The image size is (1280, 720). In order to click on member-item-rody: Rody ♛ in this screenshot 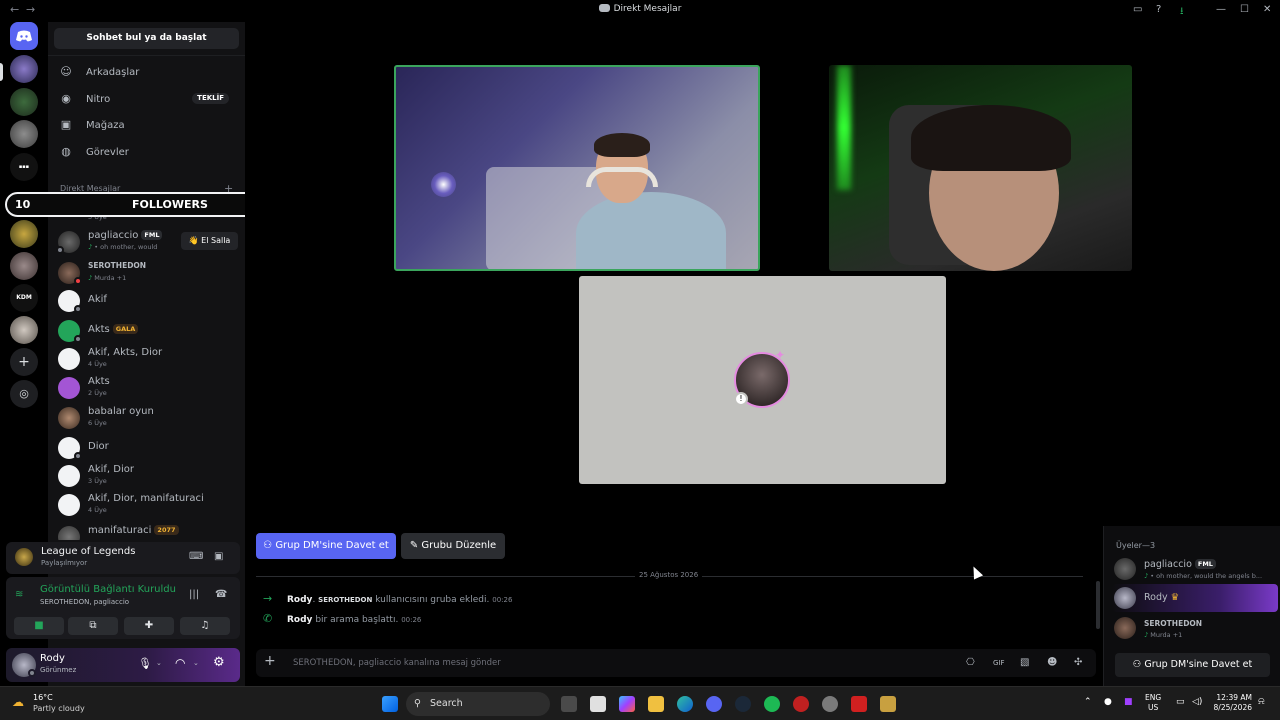, I will do `click(1195, 598)`.